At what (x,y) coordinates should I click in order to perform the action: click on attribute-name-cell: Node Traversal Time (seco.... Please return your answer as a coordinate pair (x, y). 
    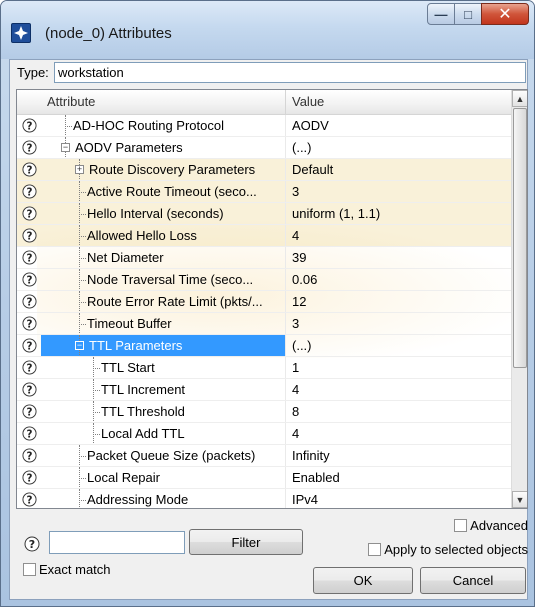
    Looking at the image, I should click on (163, 279).